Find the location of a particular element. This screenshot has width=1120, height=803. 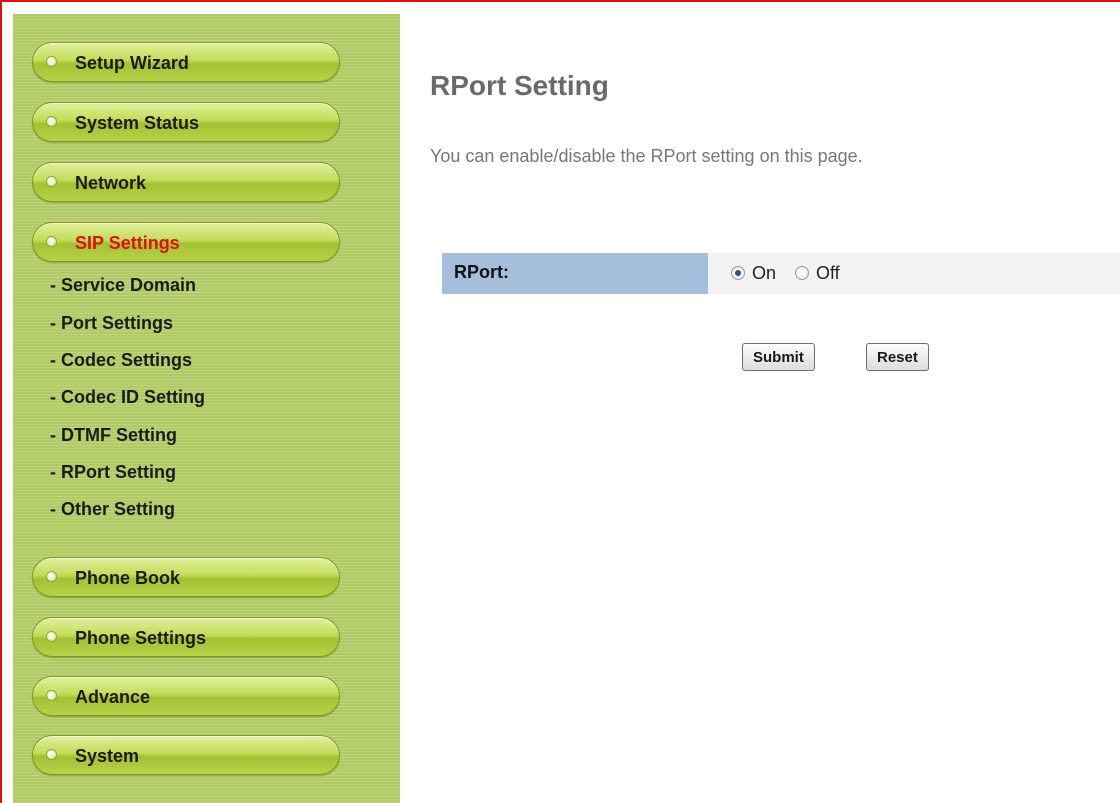

menu-phone-settings: Phone Settings is located at coordinates (186, 637).